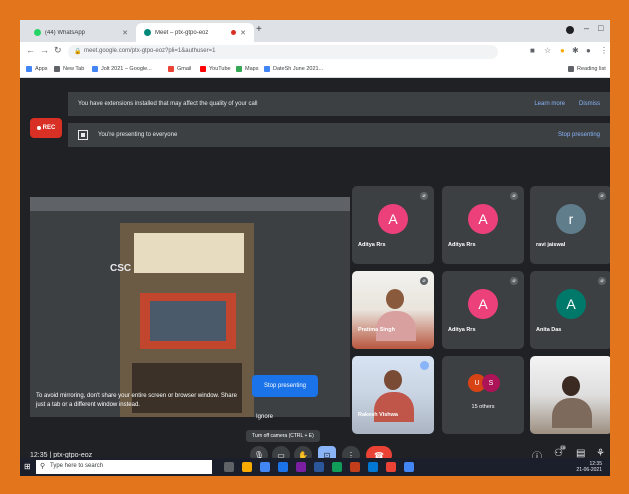 The height and width of the screenshot is (494, 629). Describe the element at coordinates (267, 69) in the screenshot. I see `doc-icon` at that location.